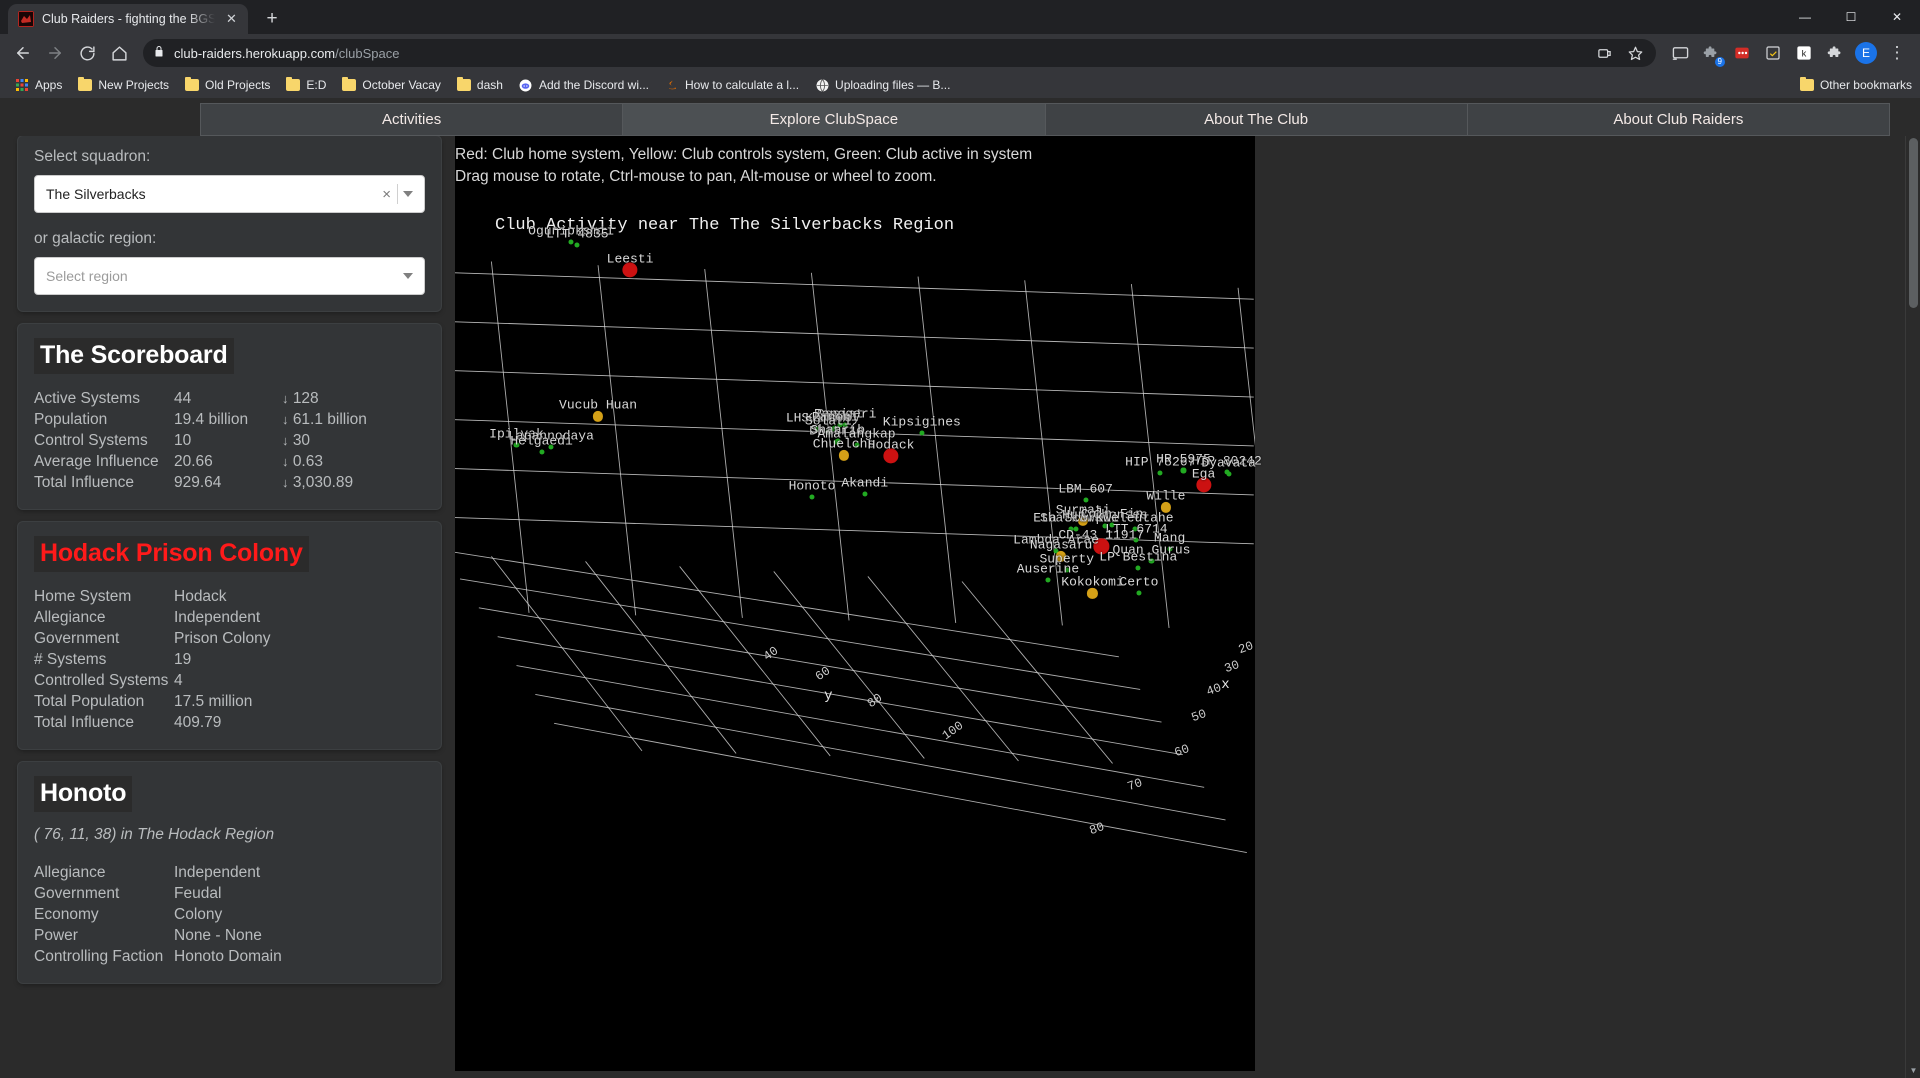 The height and width of the screenshot is (1078, 1920). Describe the element at coordinates (229, 956) in the screenshot. I see `table-row: Controlling Faction Honoto Domain` at that location.